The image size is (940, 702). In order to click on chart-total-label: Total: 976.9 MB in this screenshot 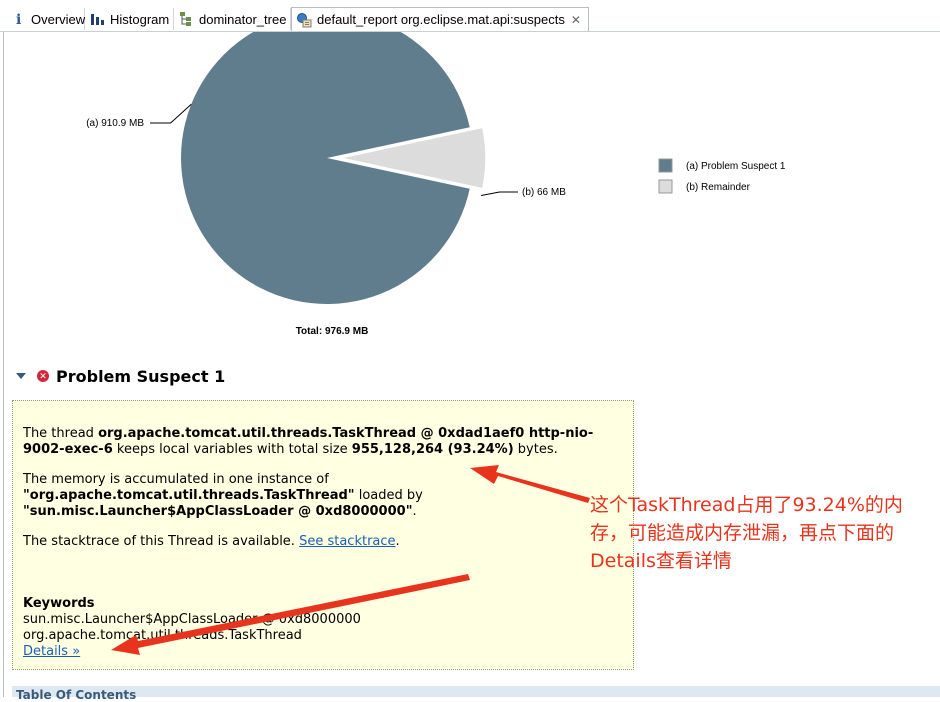, I will do `click(332, 331)`.